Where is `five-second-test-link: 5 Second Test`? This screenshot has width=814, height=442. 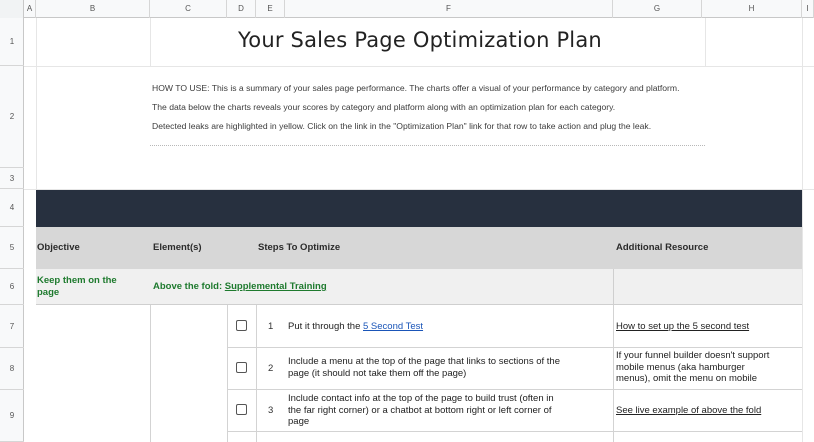 five-second-test-link: 5 Second Test is located at coordinates (393, 326).